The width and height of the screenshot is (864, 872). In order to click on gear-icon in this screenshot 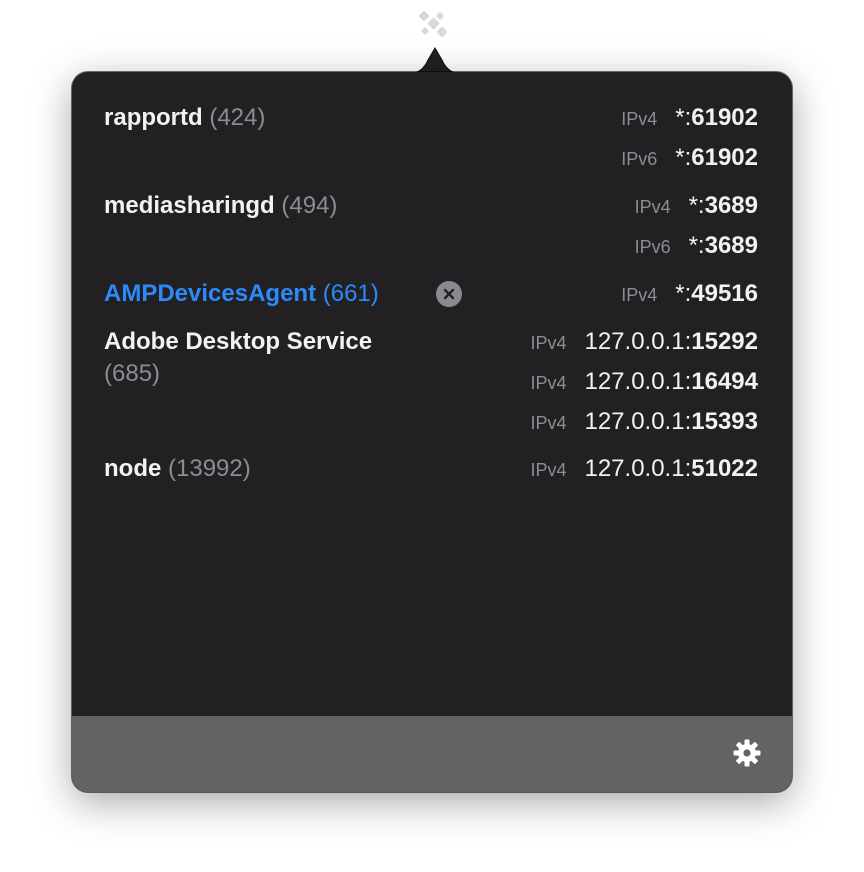, I will do `click(747, 753)`.